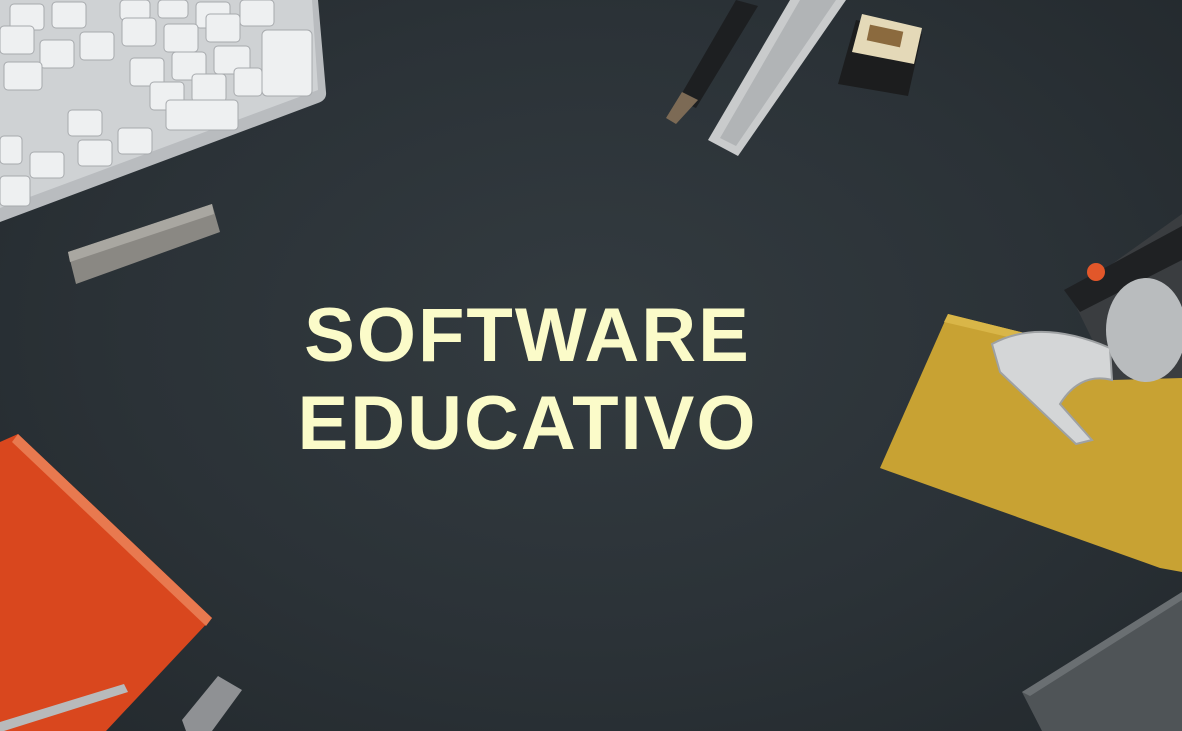 The width and height of the screenshot is (1182, 731). I want to click on keyboard-illustration, so click(163, 111).